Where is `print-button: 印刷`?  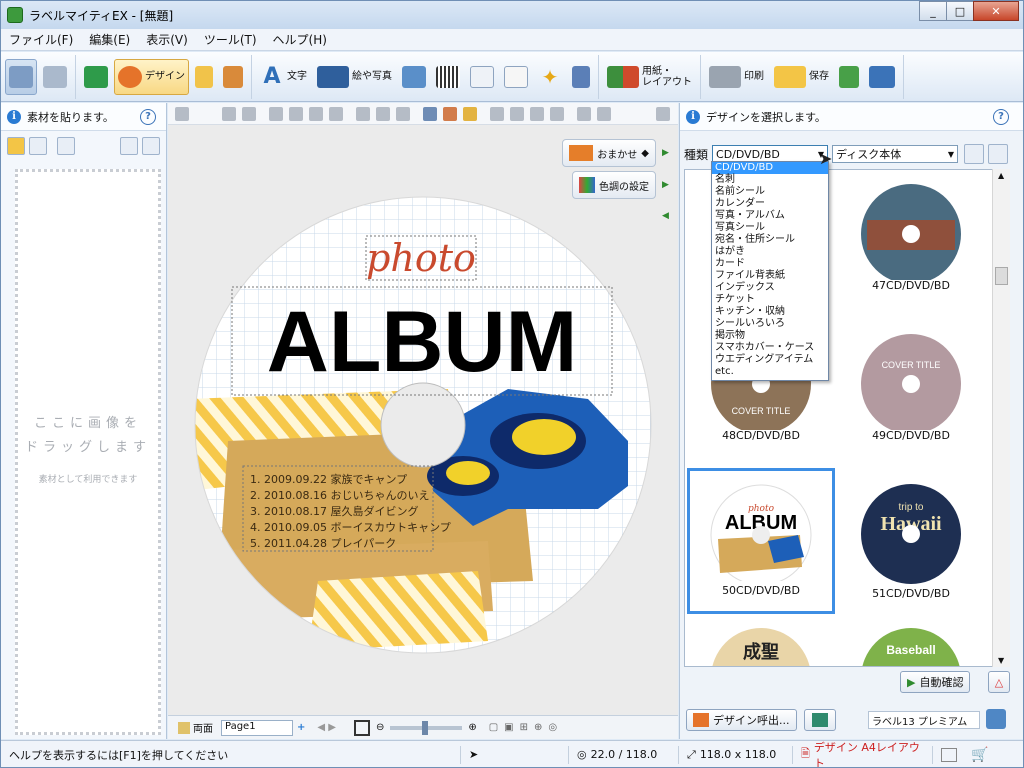 print-button: 印刷 is located at coordinates (736, 77).